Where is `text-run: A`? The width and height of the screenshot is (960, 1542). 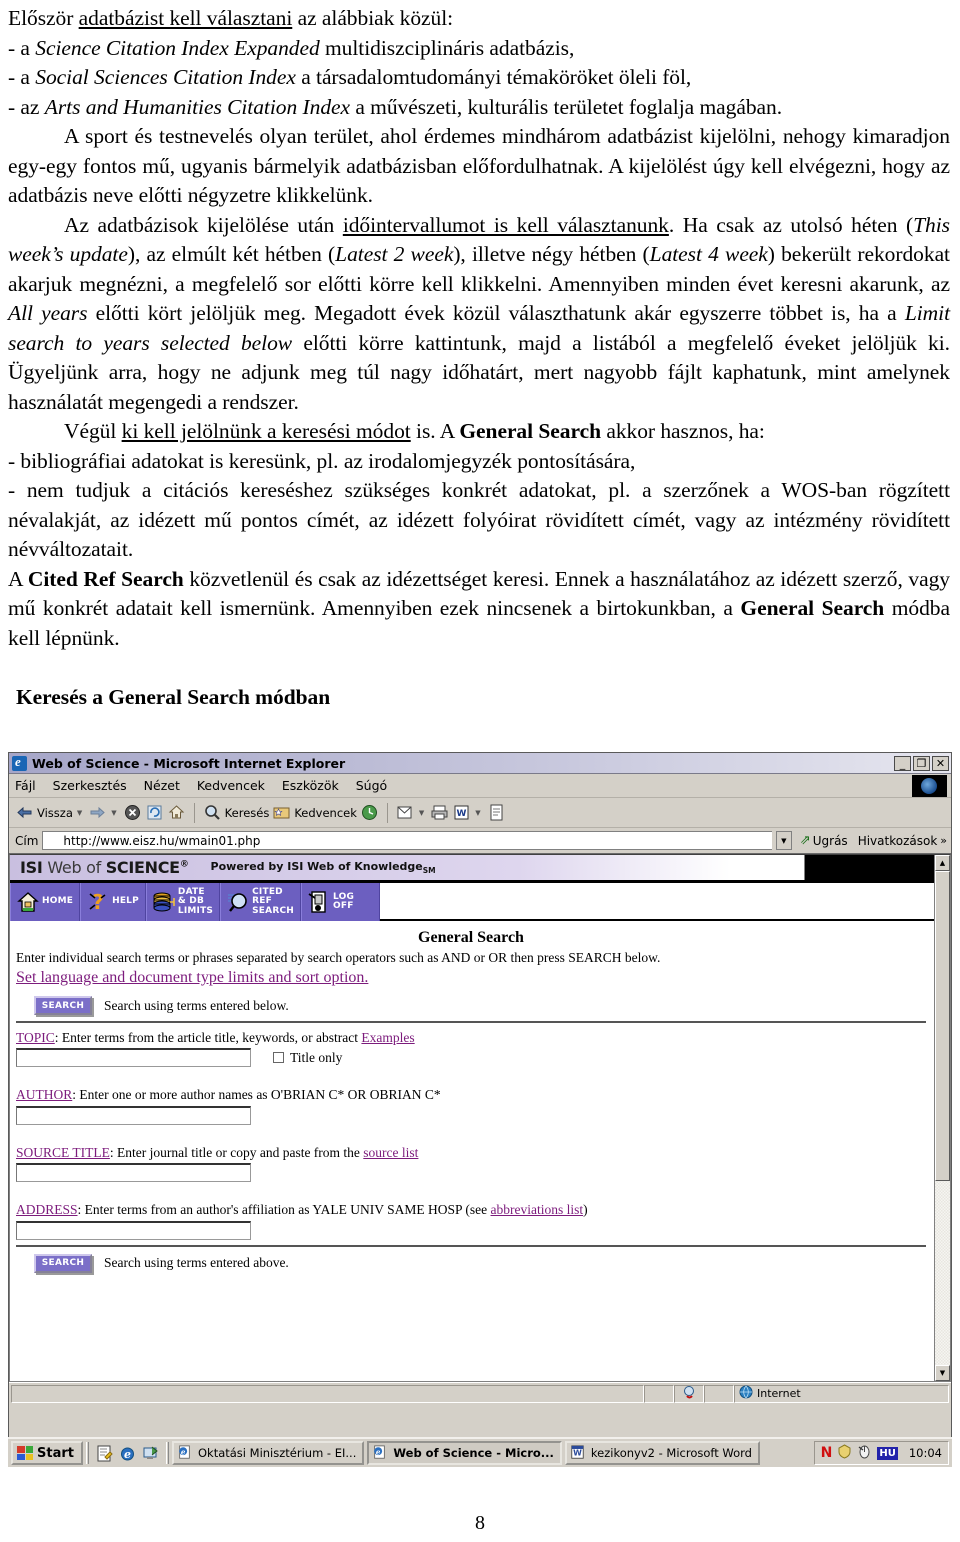
text-run: A is located at coordinates (18, 578).